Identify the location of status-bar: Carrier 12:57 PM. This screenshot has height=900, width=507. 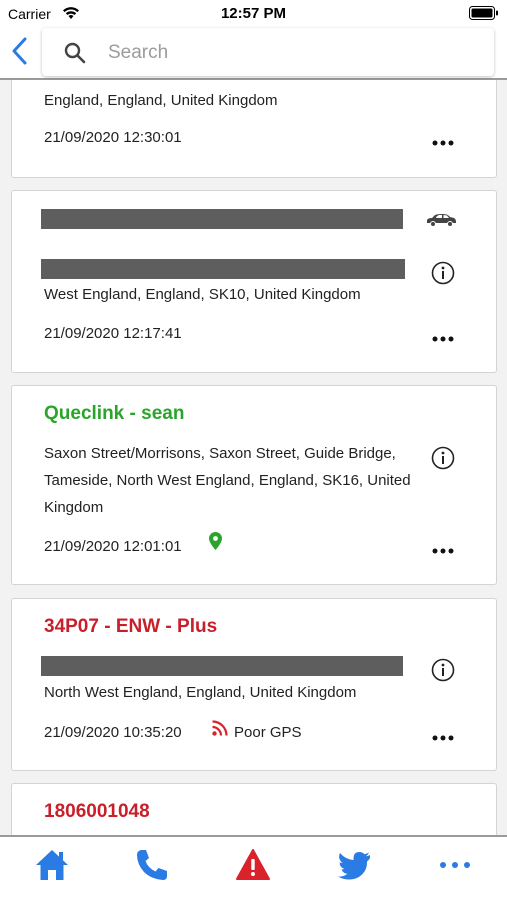
(253, 14).